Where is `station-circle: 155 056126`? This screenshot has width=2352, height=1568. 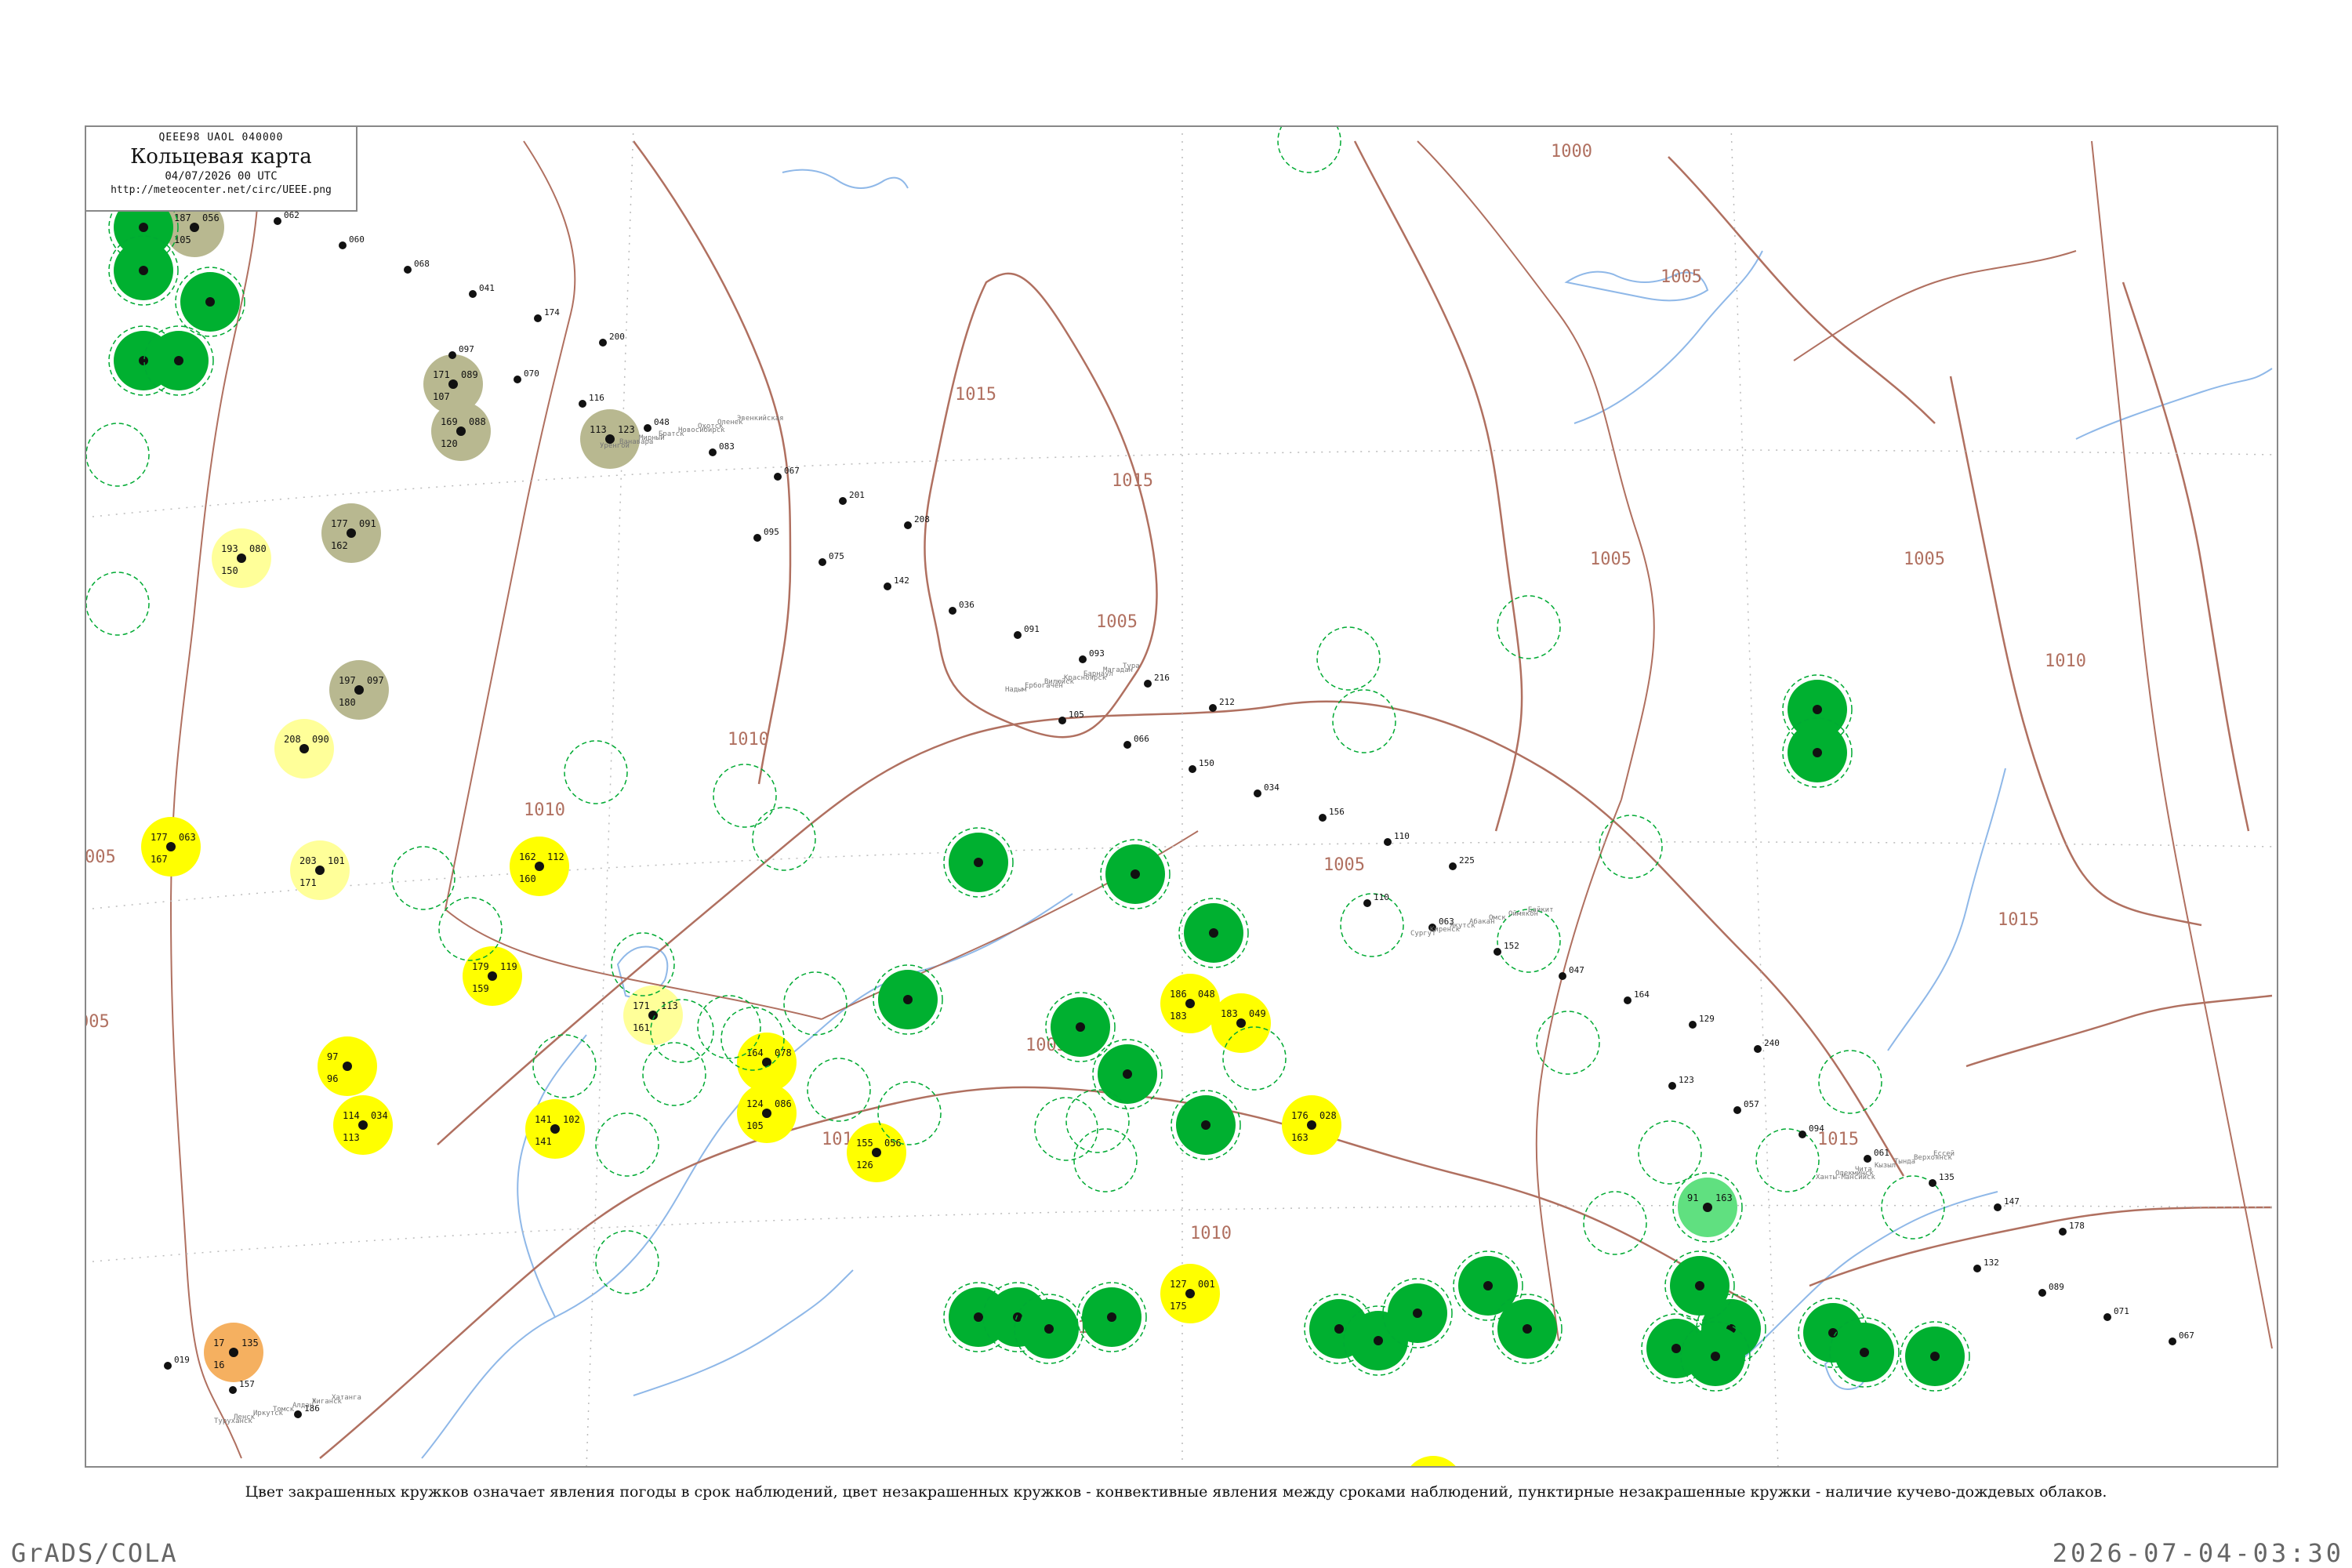
station-circle: 155 056126 is located at coordinates (877, 1152).